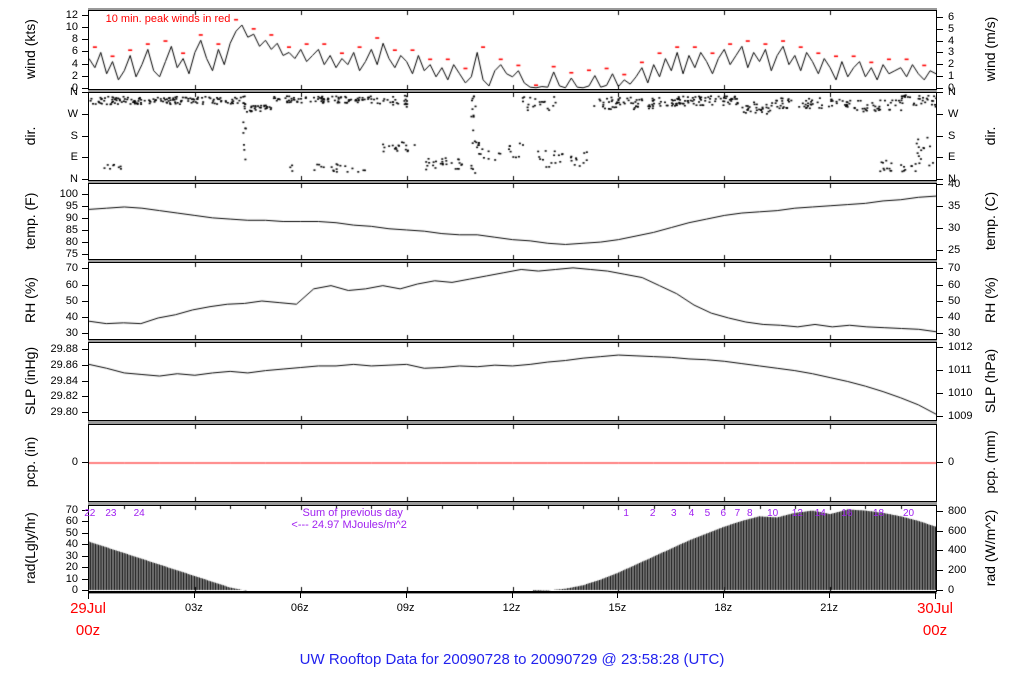 The width and height of the screenshot is (1024, 700). I want to click on temp-yticklabel-left: 100, so click(68, 193).